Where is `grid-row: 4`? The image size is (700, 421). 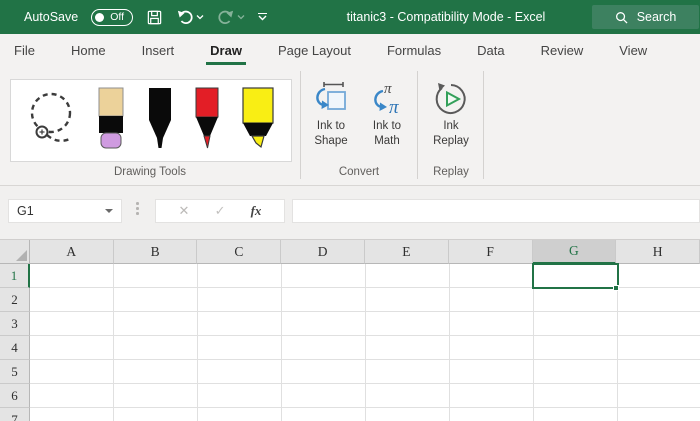
grid-row: 4 is located at coordinates (350, 348).